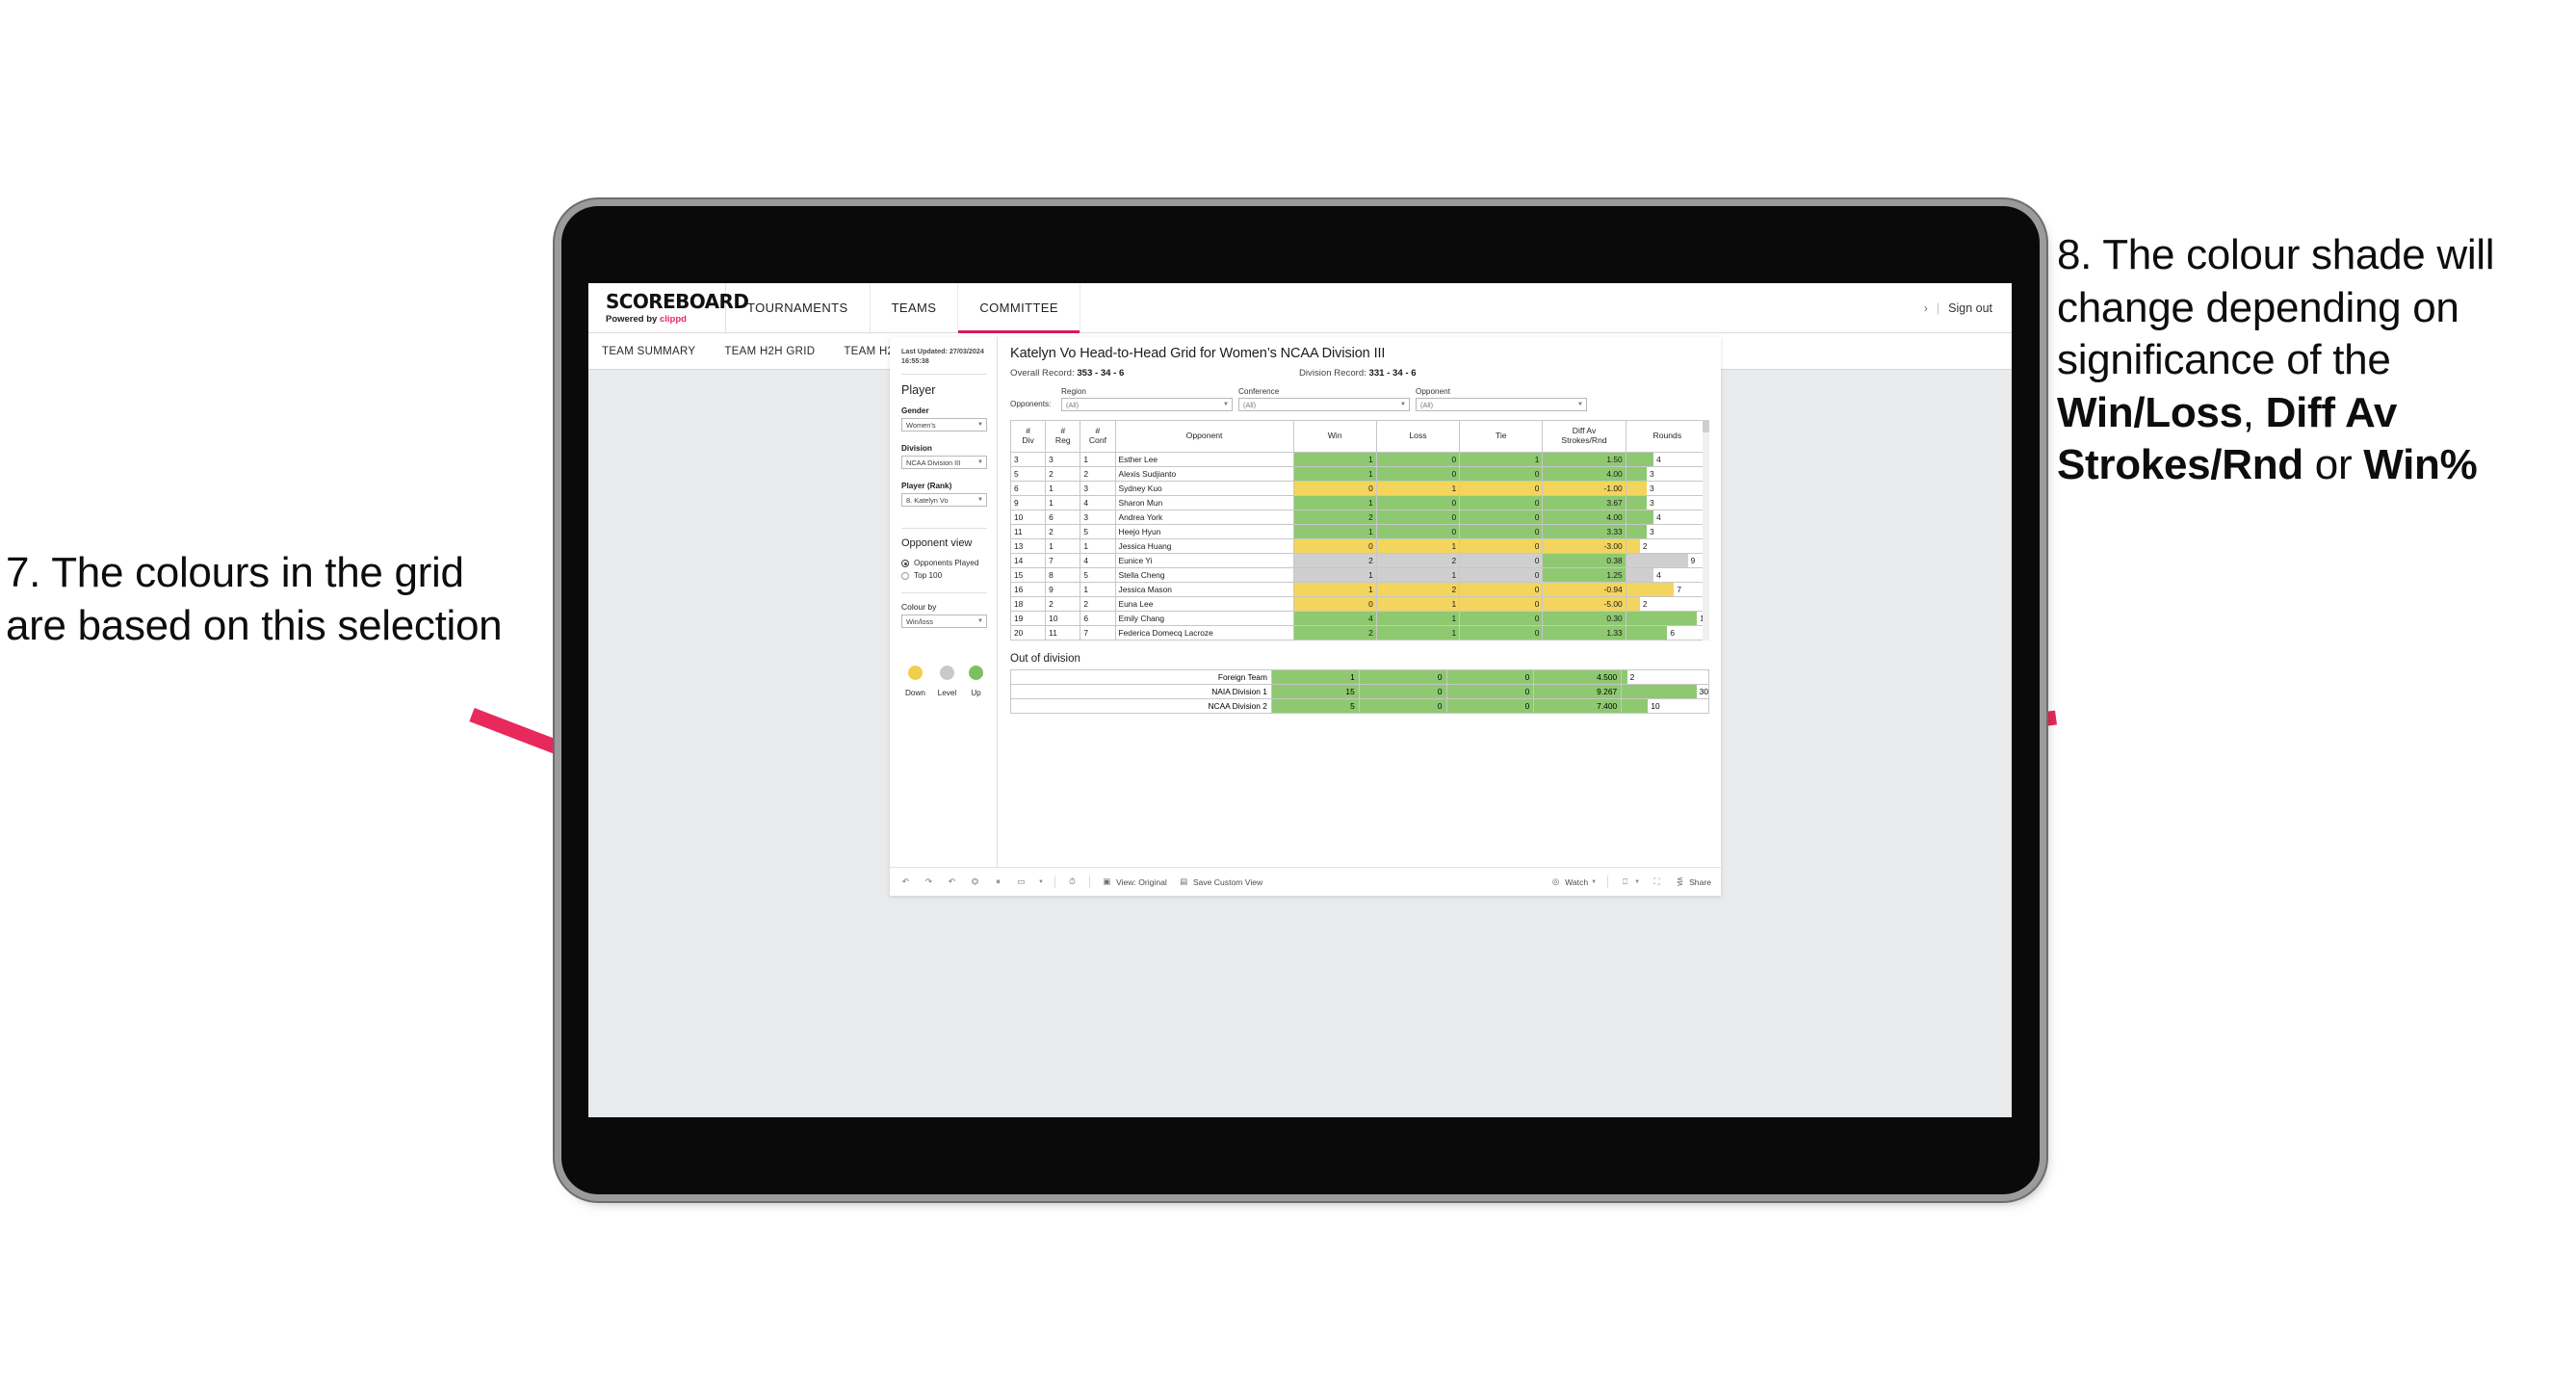 This screenshot has width=2576, height=1386. Describe the element at coordinates (1667, 546) in the screenshot. I see `cell-rounds: 2` at that location.